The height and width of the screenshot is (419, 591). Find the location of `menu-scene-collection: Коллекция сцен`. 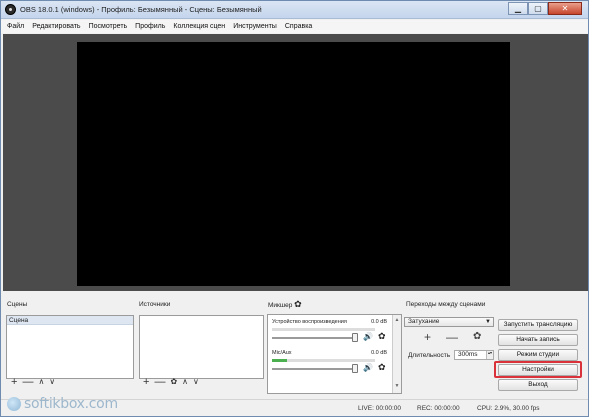

menu-scene-collection: Коллекция сцен is located at coordinates (199, 26).